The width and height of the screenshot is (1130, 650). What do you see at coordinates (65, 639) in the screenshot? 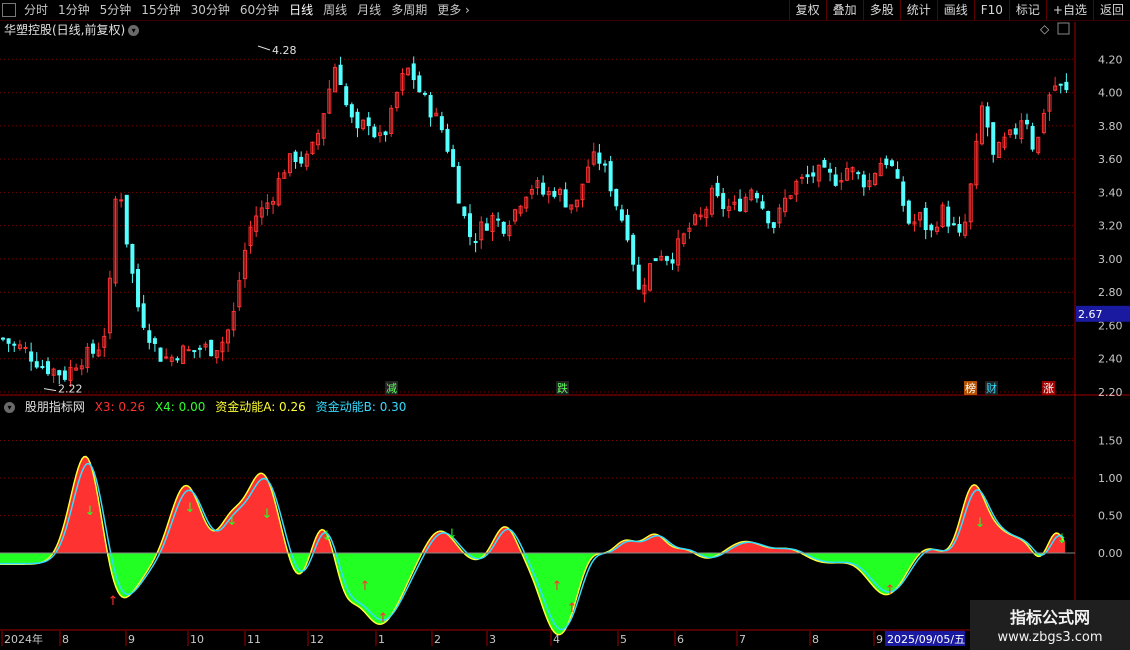
I see `x-axis-label: 8` at bounding box center [65, 639].